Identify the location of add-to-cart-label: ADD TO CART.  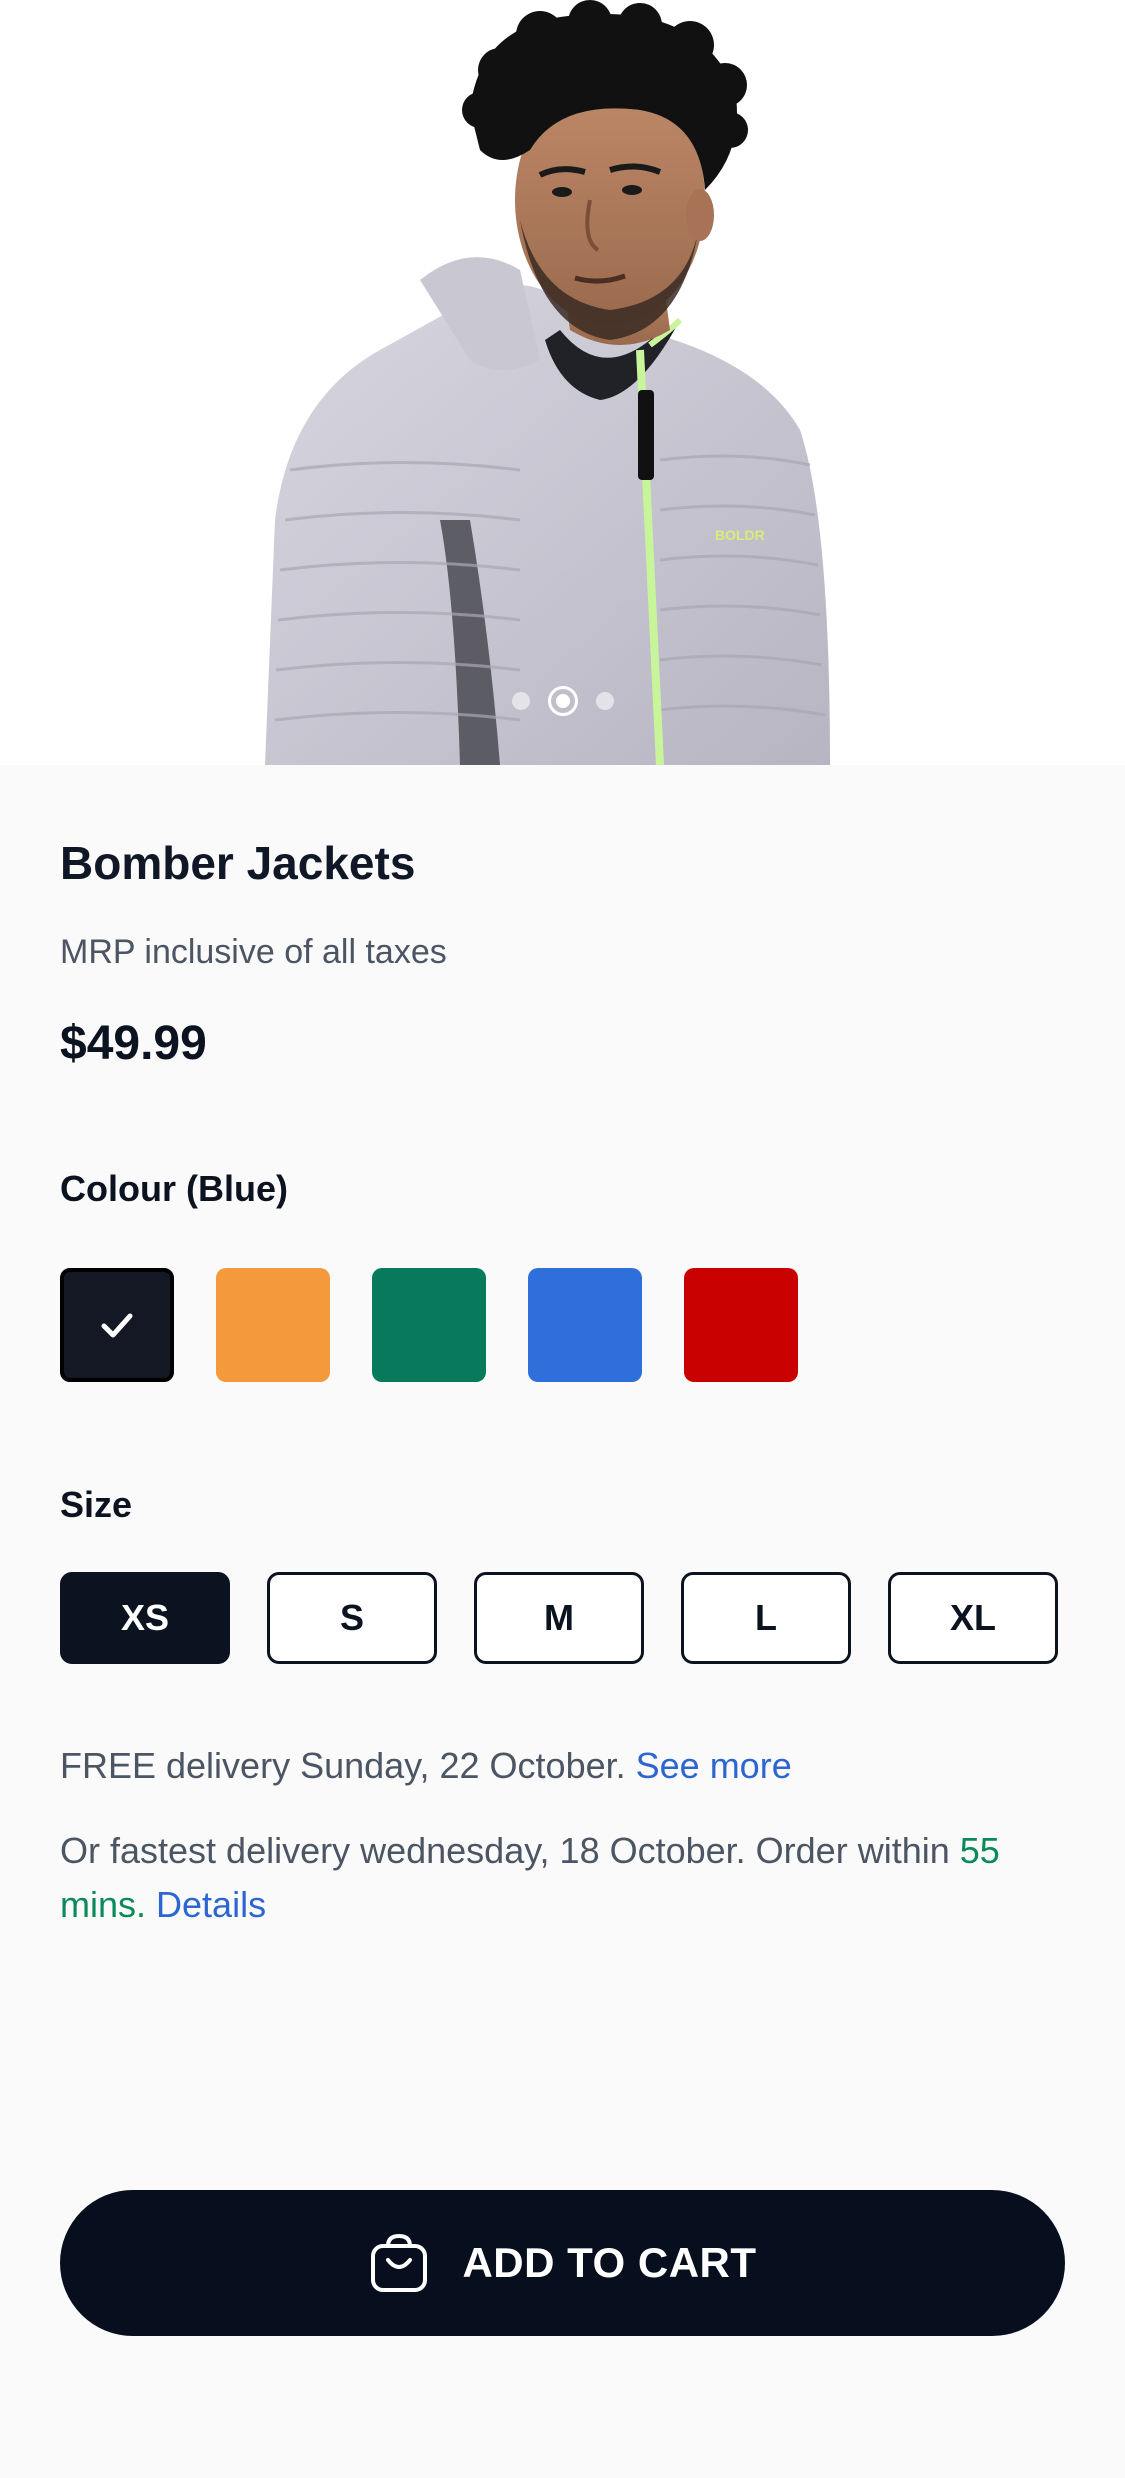
(609, 2262).